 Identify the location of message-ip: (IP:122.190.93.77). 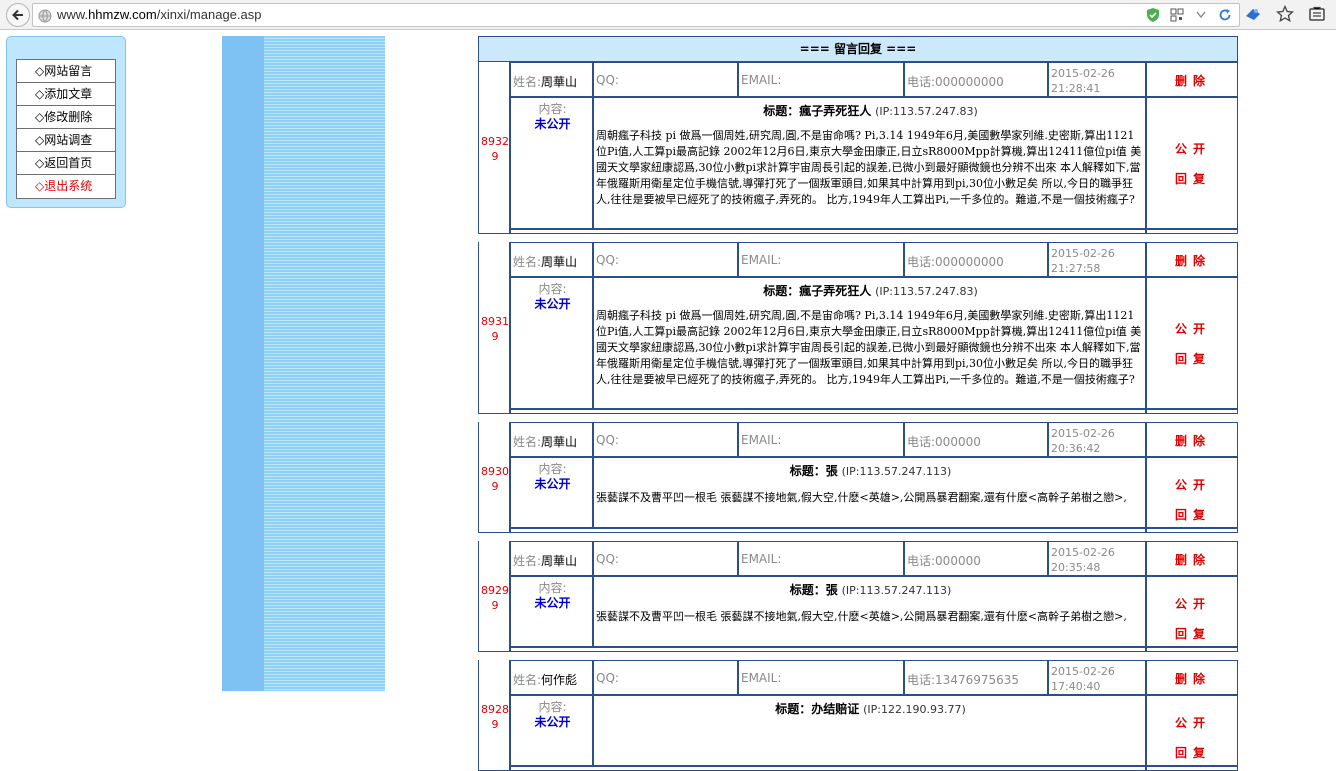
(914, 709).